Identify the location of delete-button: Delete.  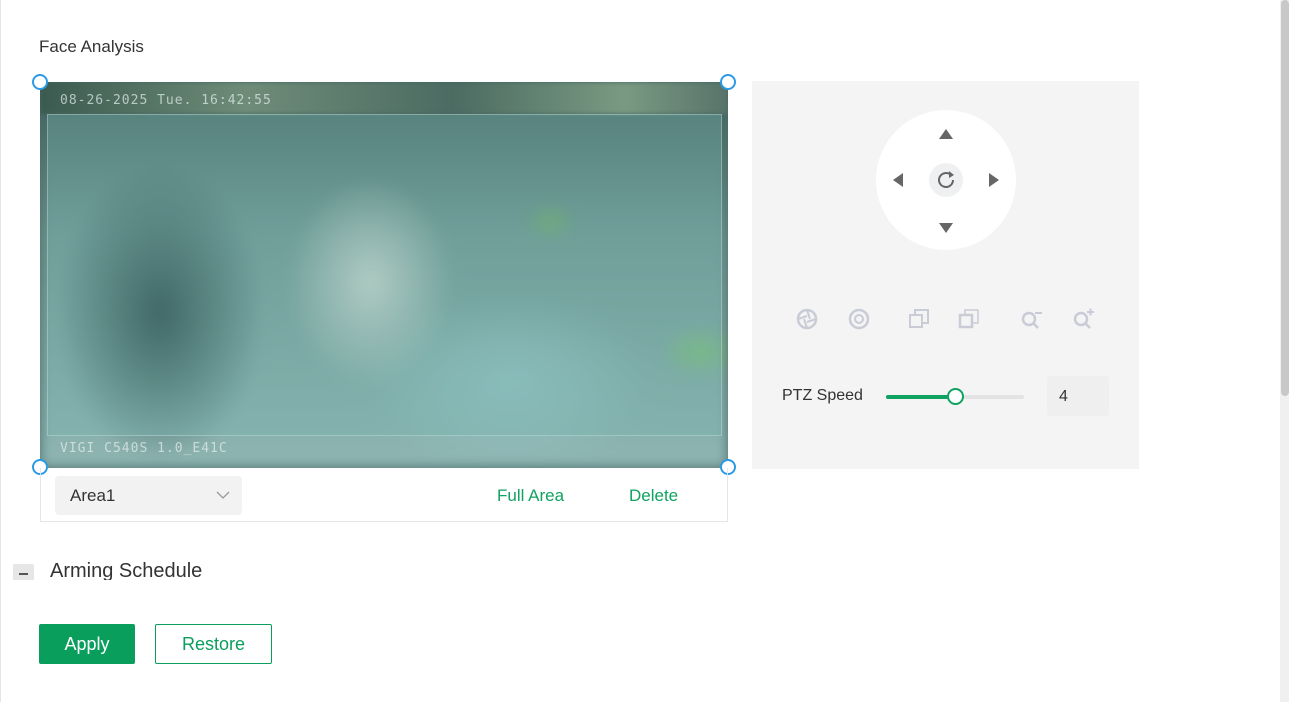
(653, 496).